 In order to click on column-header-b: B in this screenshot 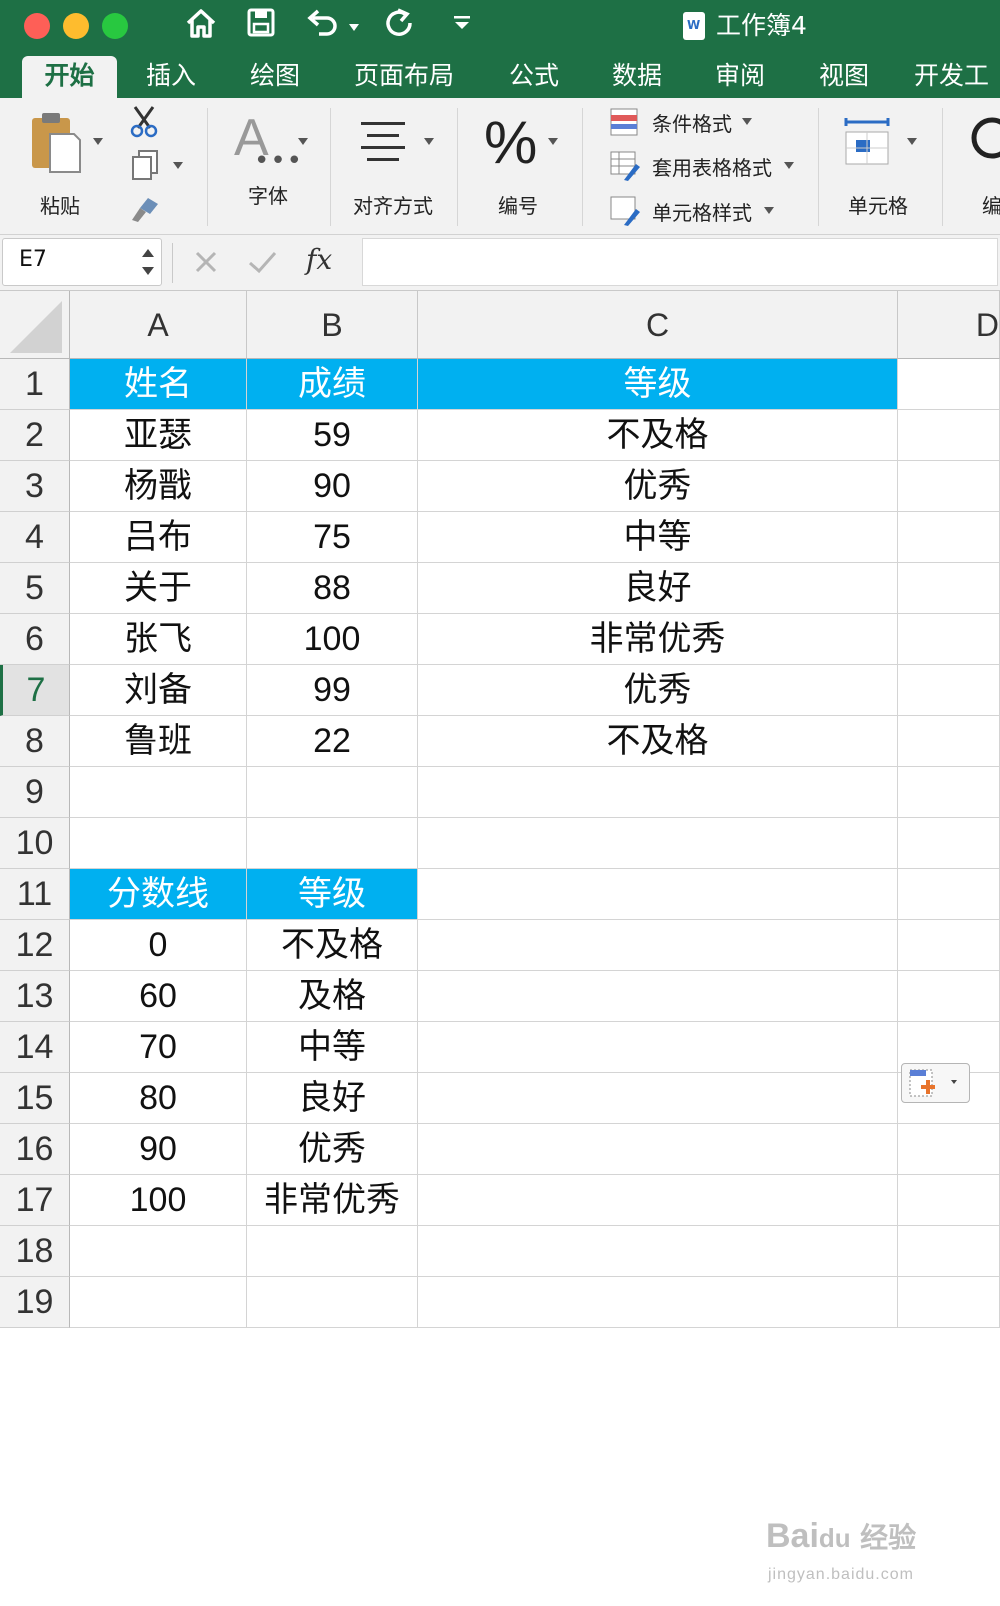, I will do `click(332, 325)`.